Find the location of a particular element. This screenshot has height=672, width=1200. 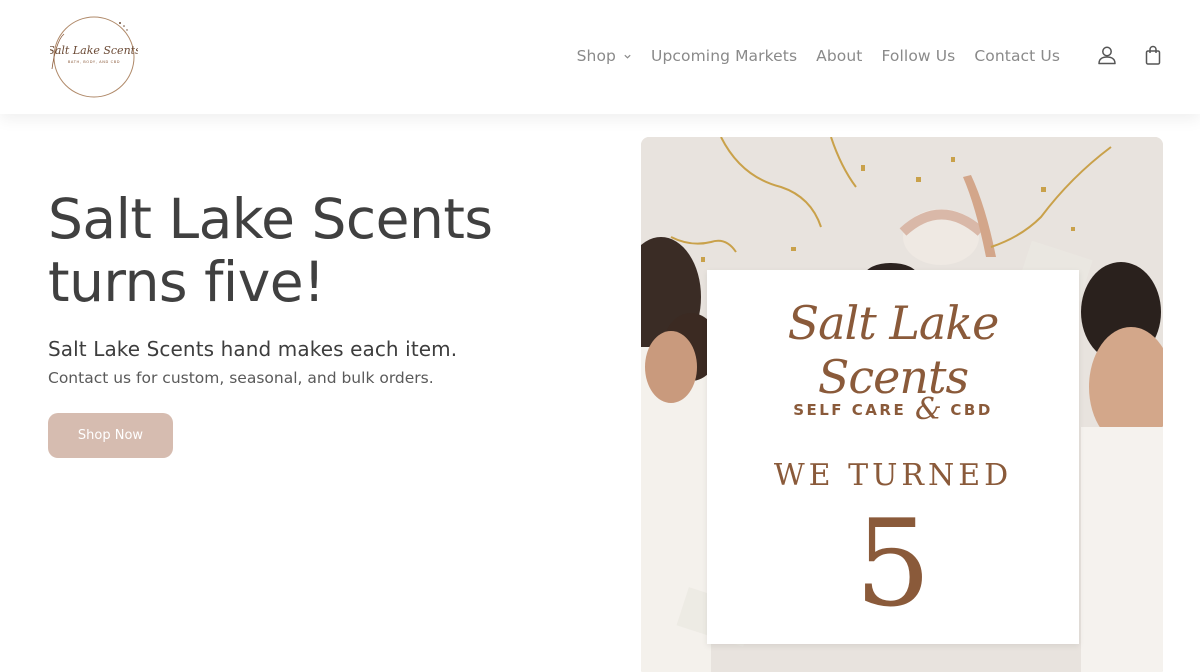

card-number: 5 is located at coordinates (893, 564).